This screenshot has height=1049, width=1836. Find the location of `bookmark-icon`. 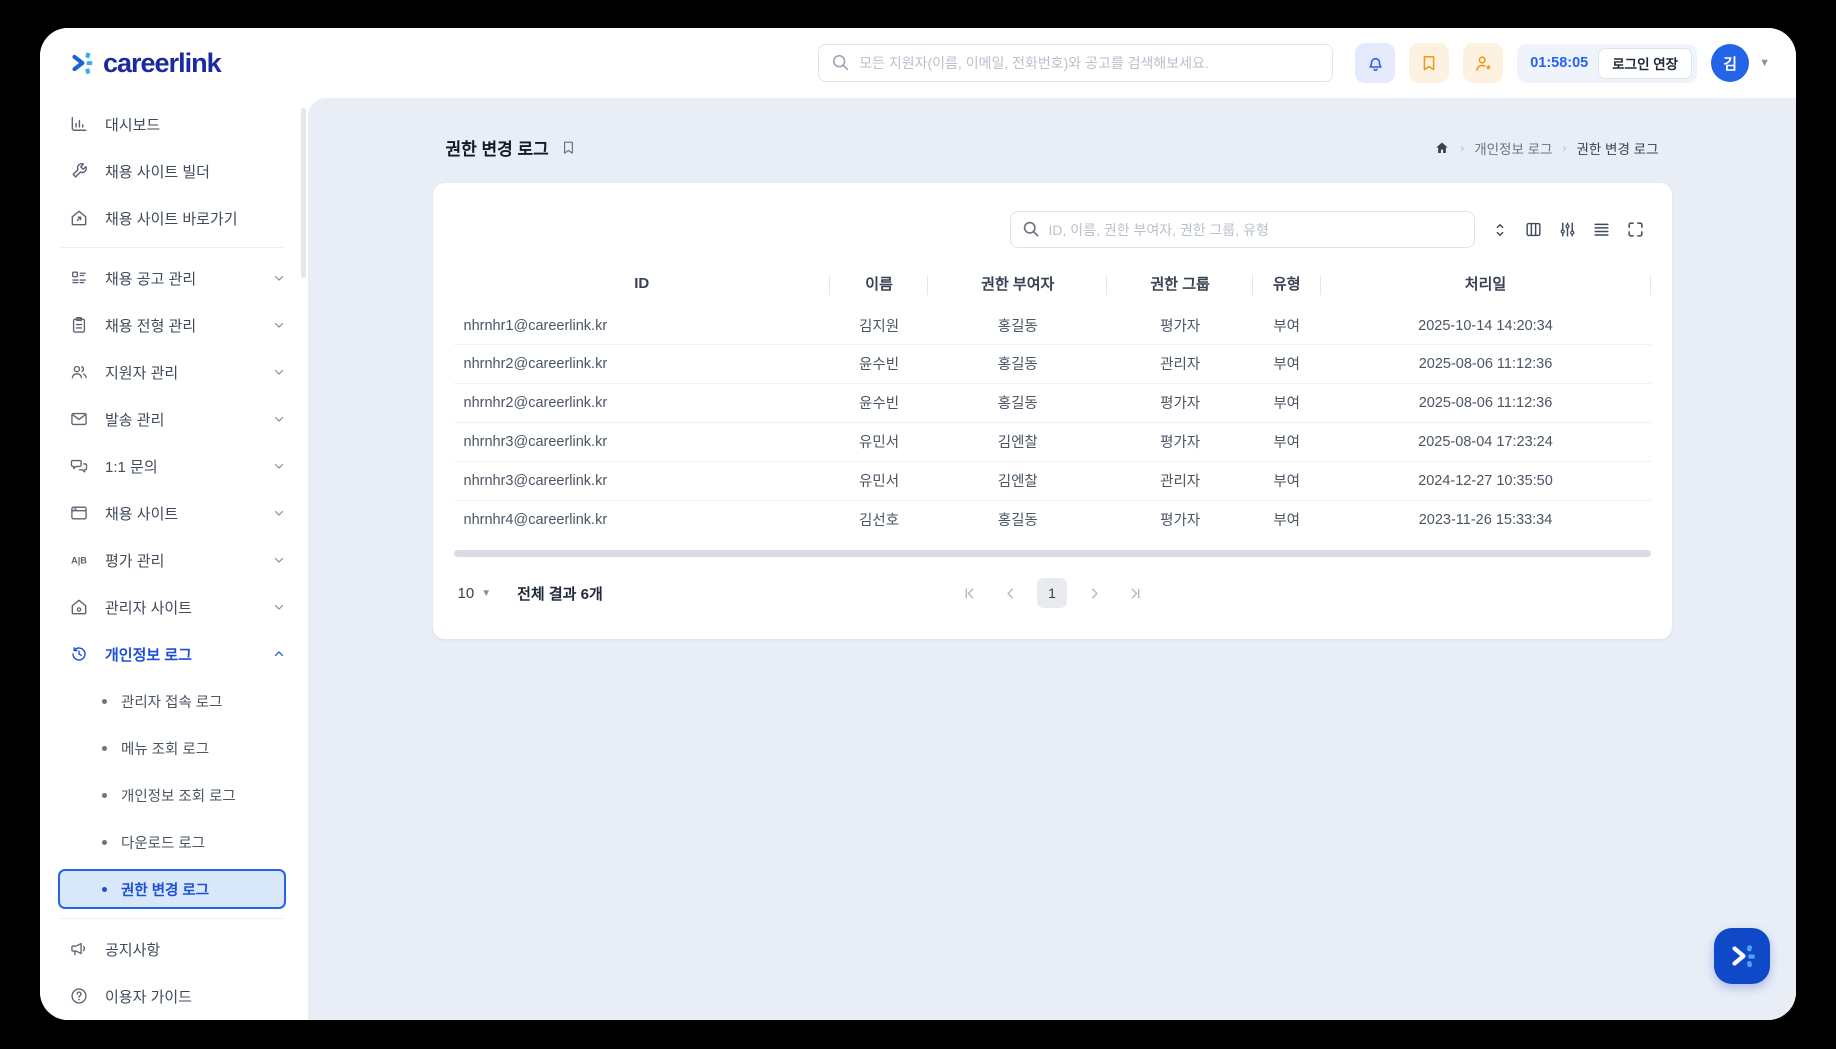

bookmark-icon is located at coordinates (1429, 63).